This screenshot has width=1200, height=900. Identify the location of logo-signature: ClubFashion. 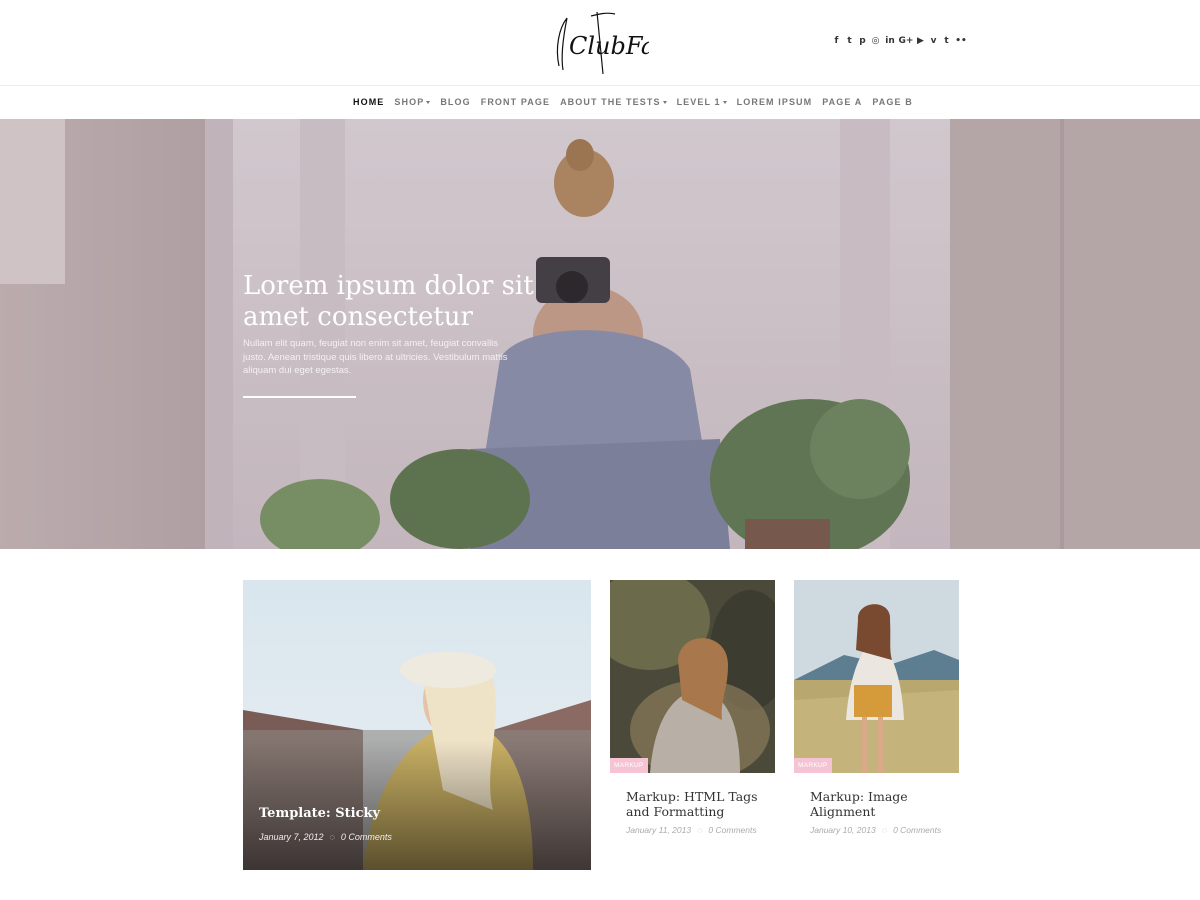
(638, 43).